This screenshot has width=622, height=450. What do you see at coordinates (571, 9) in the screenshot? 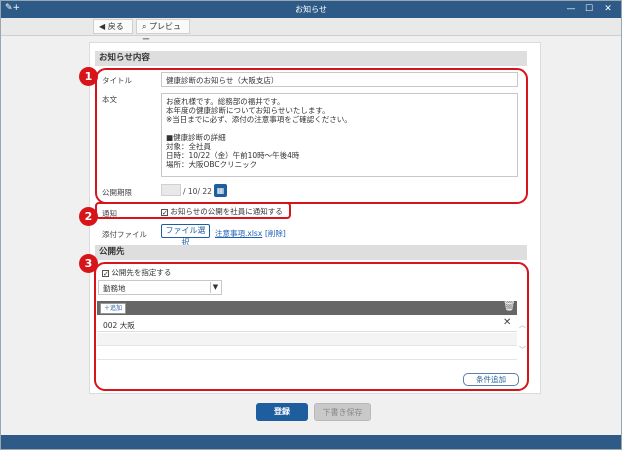
I see `minimize-icon: —` at bounding box center [571, 9].